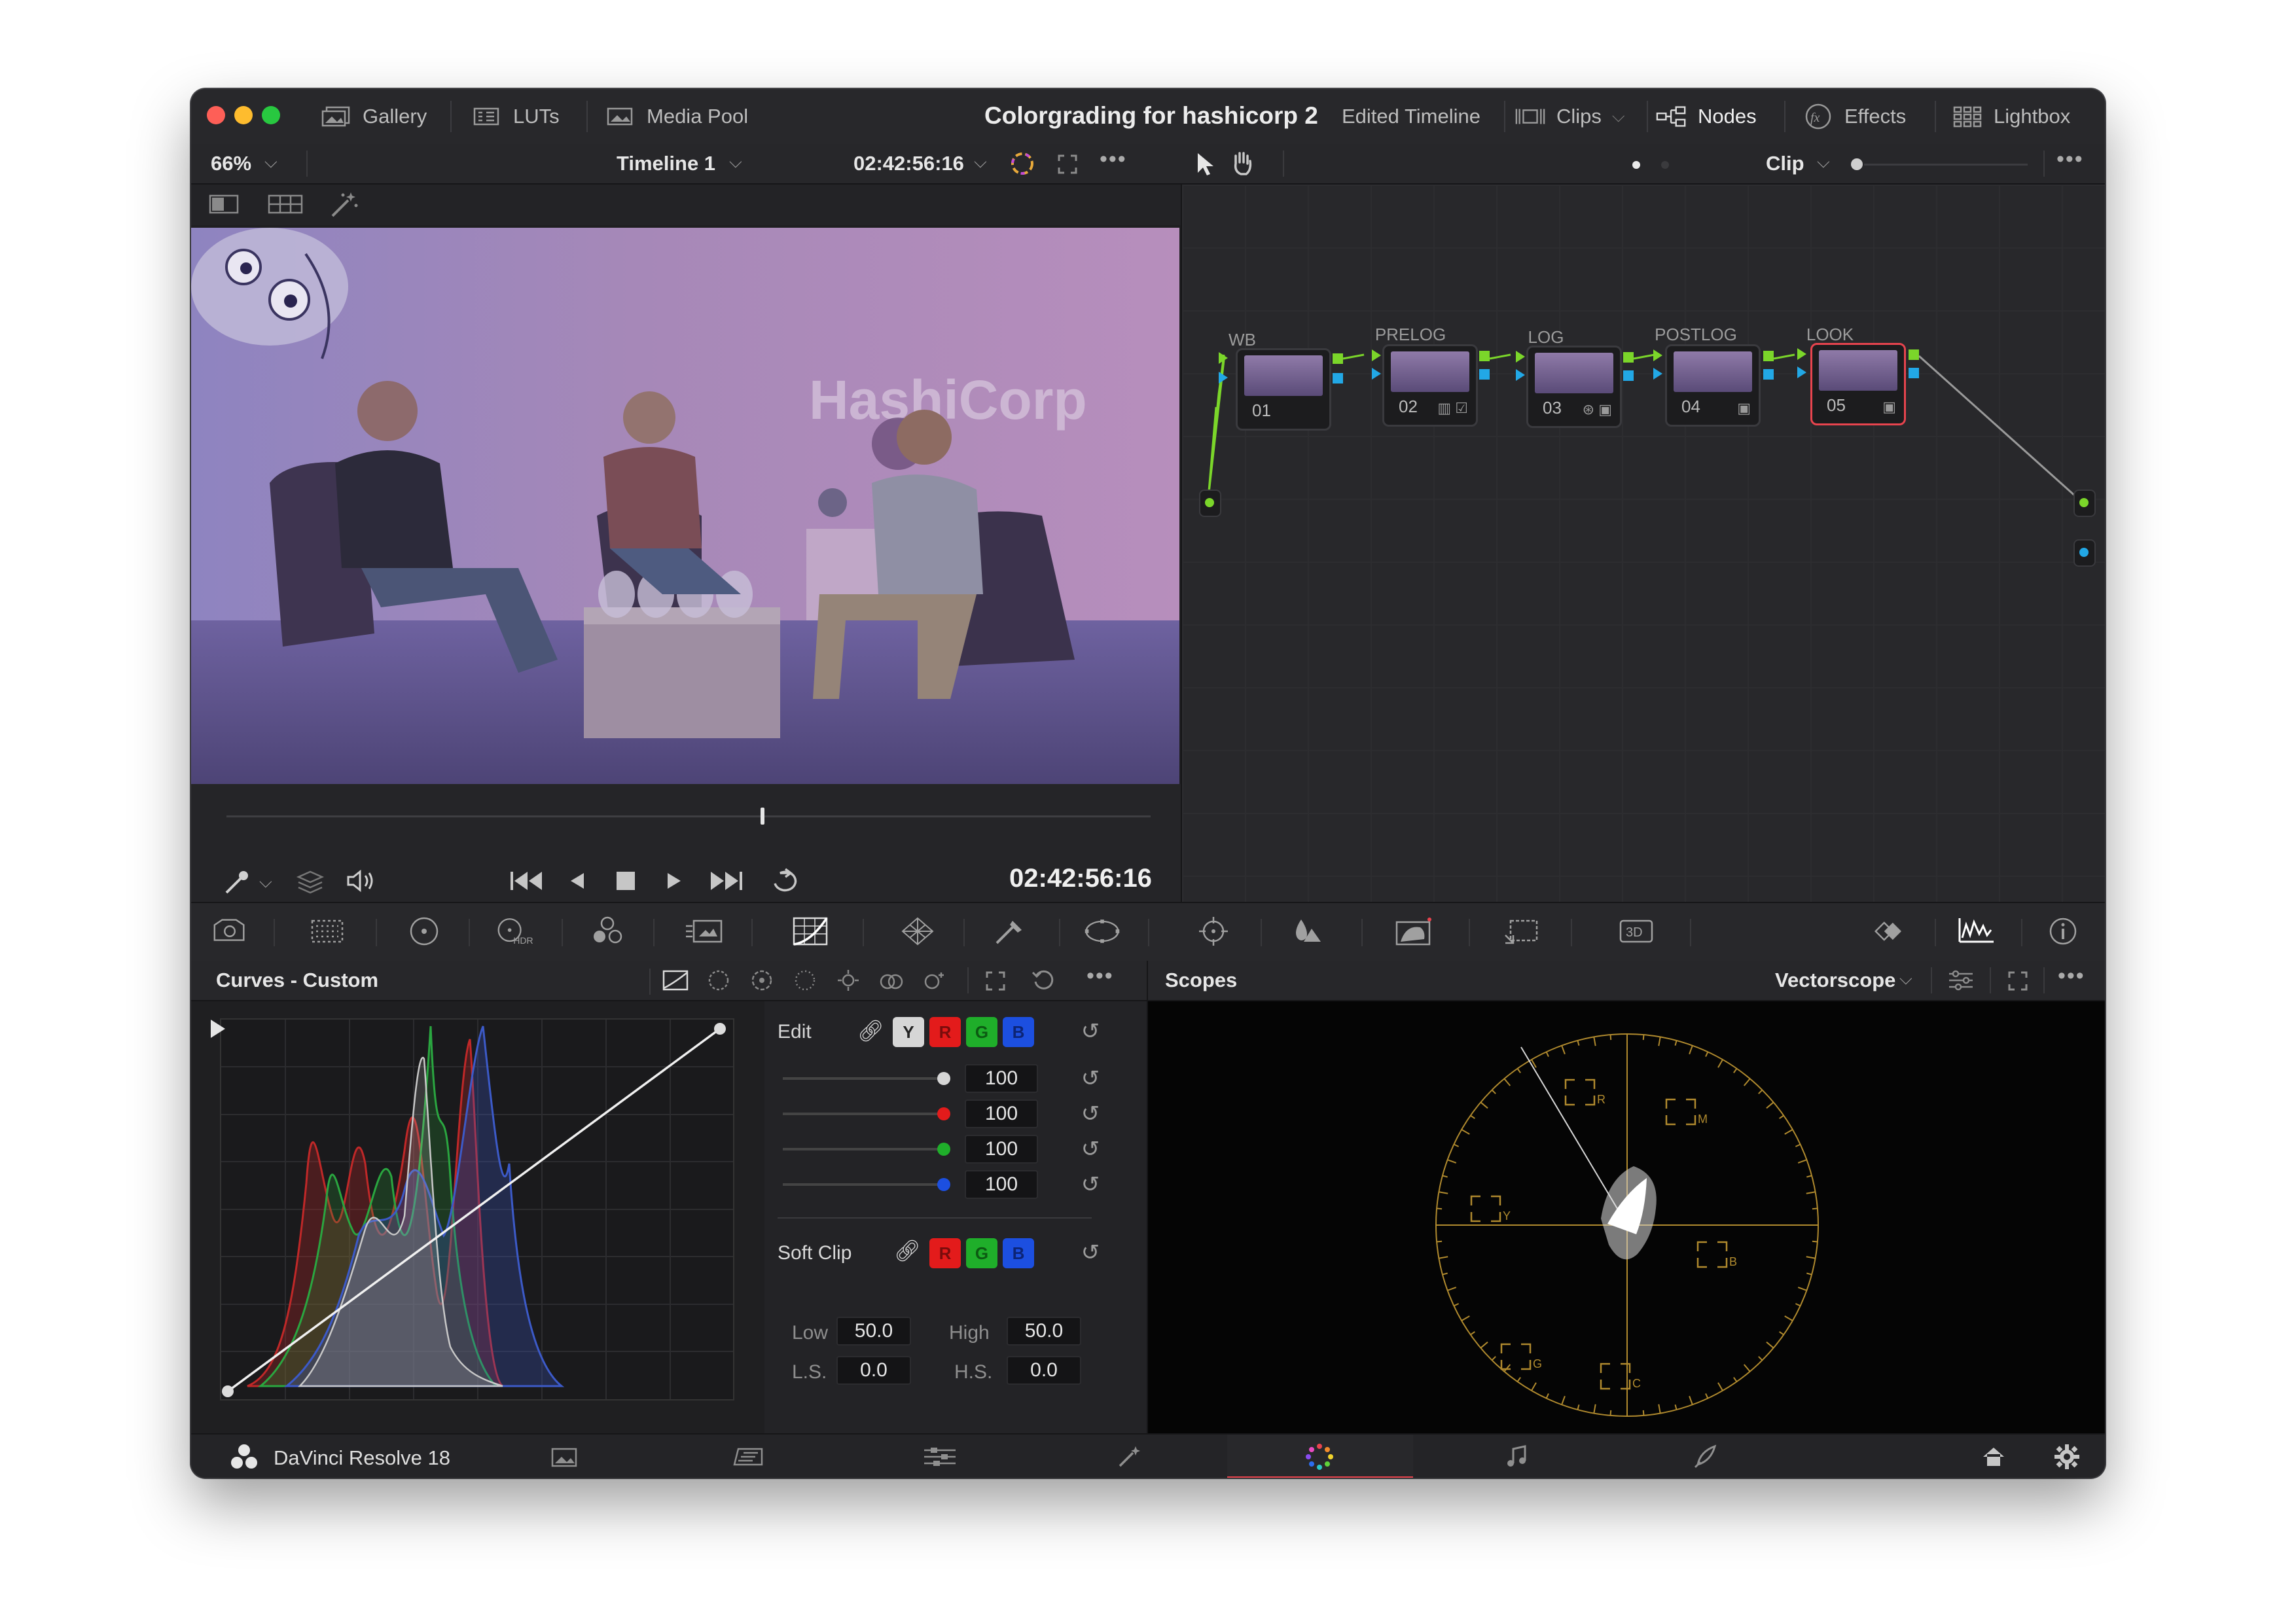 This screenshot has height=1623, width=2296. Describe the element at coordinates (1009, 931) in the screenshot. I see `qualifier-icon` at that location.